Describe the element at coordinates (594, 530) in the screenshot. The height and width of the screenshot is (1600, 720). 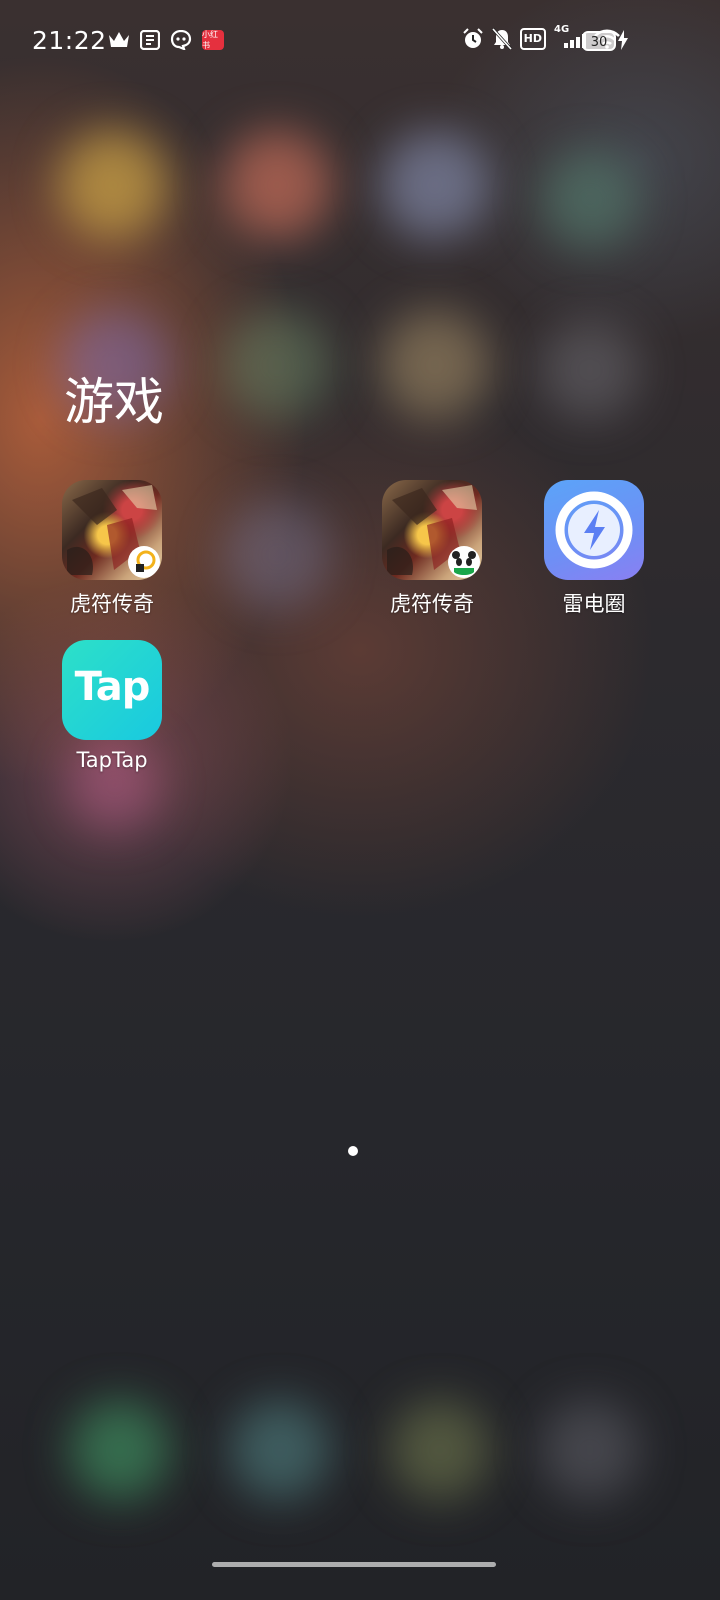
I see `lightning-ring-icon` at that location.